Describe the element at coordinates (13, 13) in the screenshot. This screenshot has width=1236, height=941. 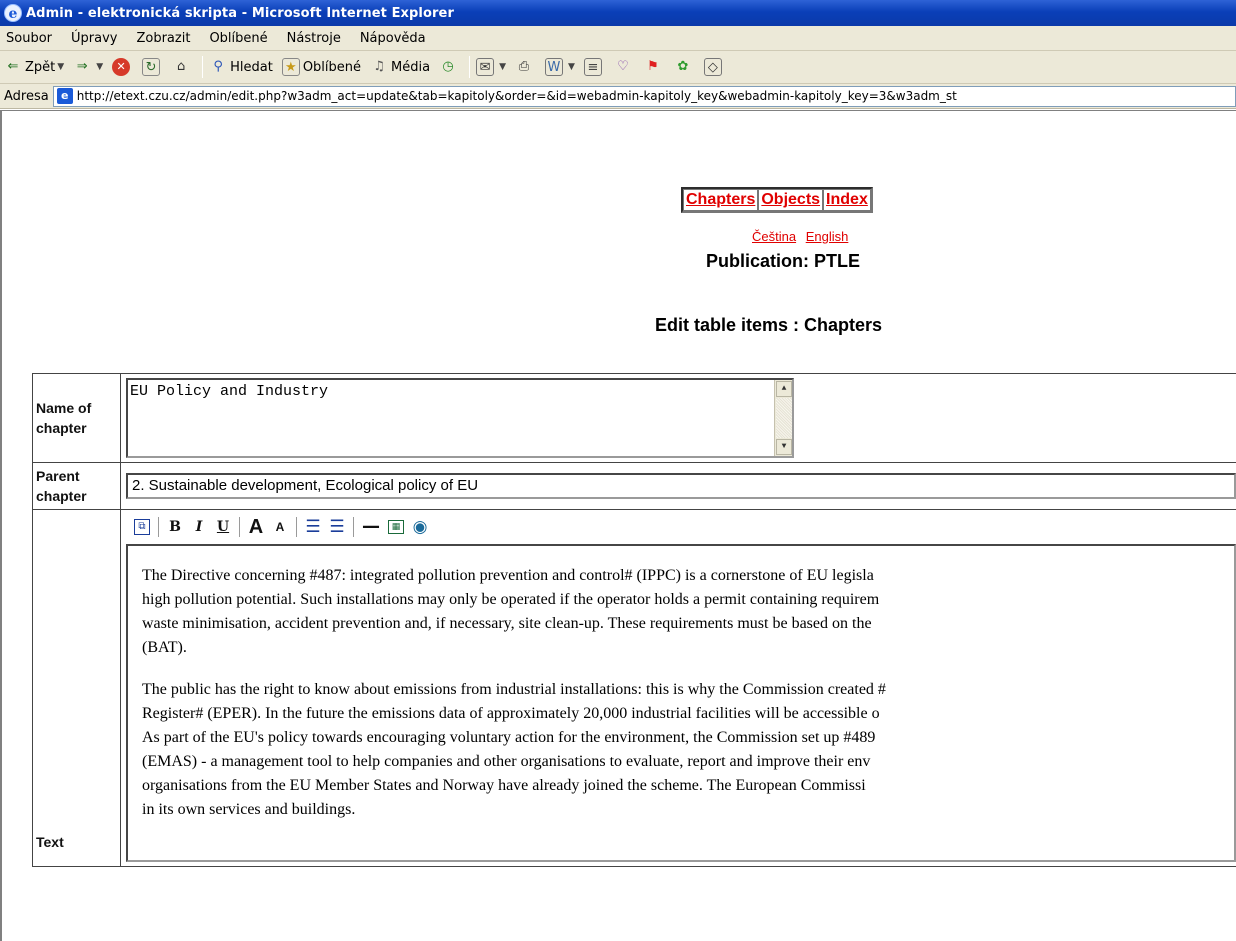
I see `ie-logo-icon: e` at that location.